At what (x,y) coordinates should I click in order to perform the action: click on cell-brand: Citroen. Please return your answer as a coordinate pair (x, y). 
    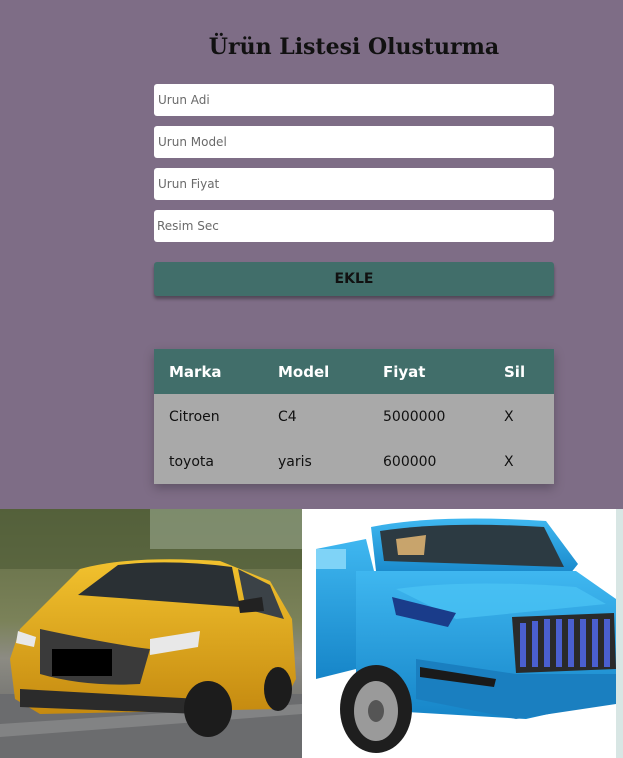
    Looking at the image, I should click on (194, 416).